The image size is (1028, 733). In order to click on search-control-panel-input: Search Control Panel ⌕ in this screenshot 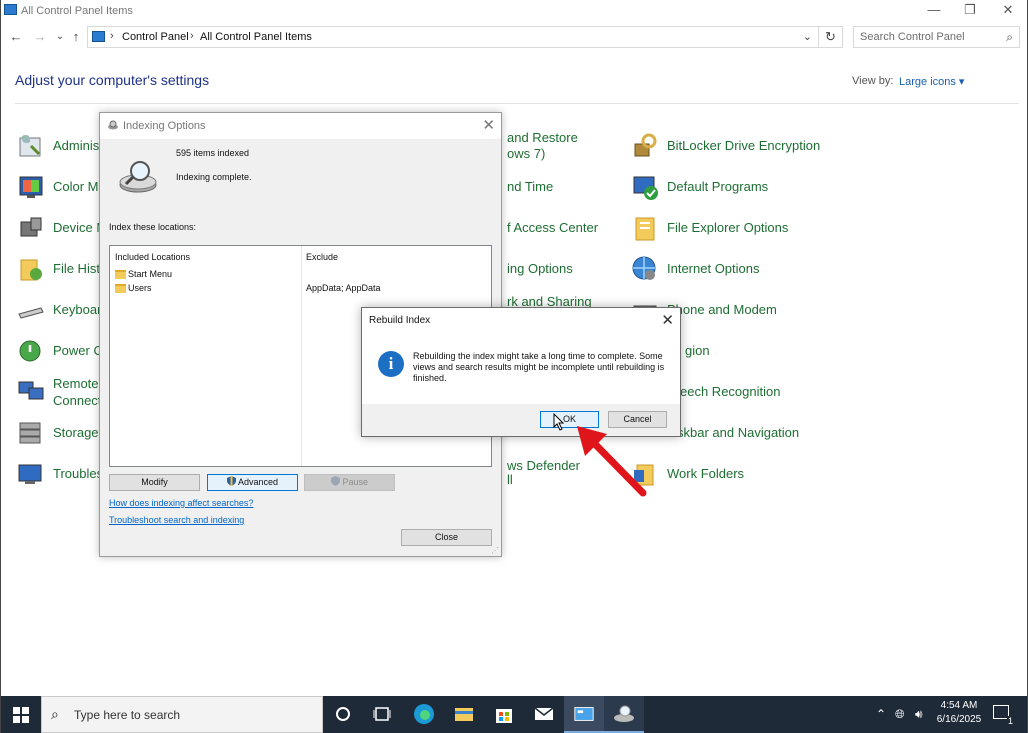, I will do `click(936, 37)`.